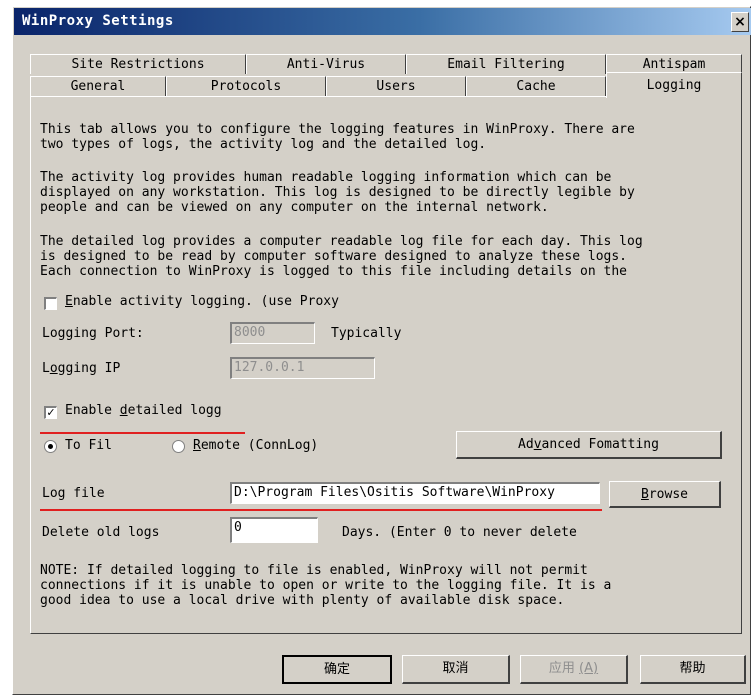  I want to click on remote-connlog-label: Remote (ConnLog), so click(255, 445).